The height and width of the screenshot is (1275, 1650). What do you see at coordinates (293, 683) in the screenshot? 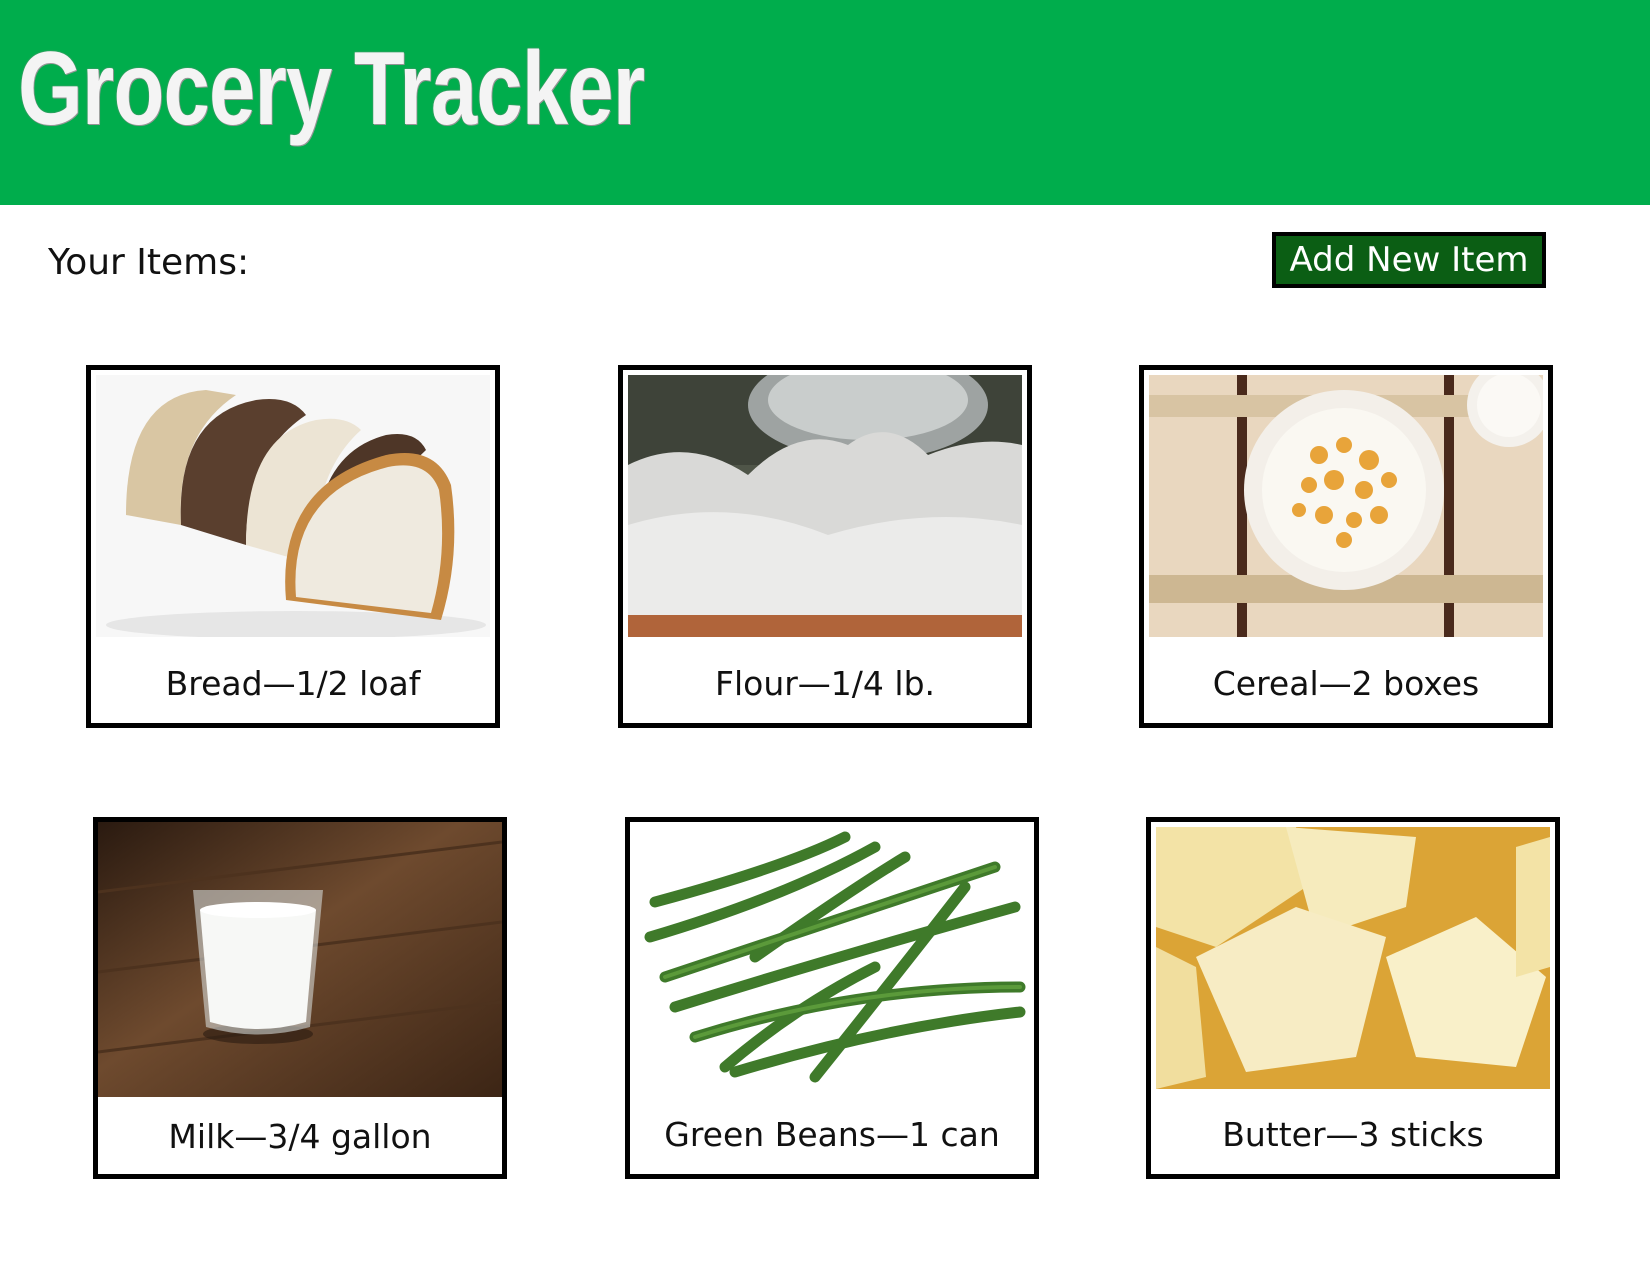
I see `item-label: Bread—1/2 loaf` at bounding box center [293, 683].